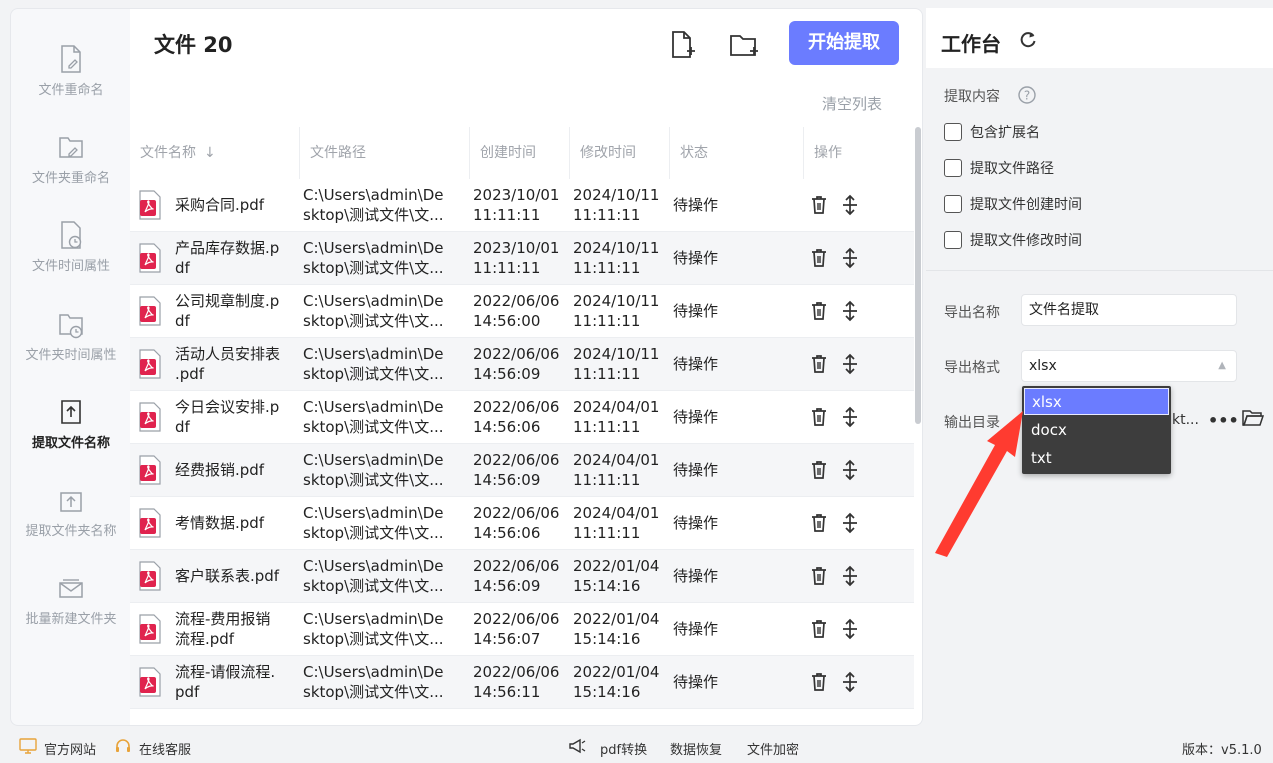  Describe the element at coordinates (220, 470) in the screenshot. I see `file-name-cell: 经费报销.pdf` at that location.